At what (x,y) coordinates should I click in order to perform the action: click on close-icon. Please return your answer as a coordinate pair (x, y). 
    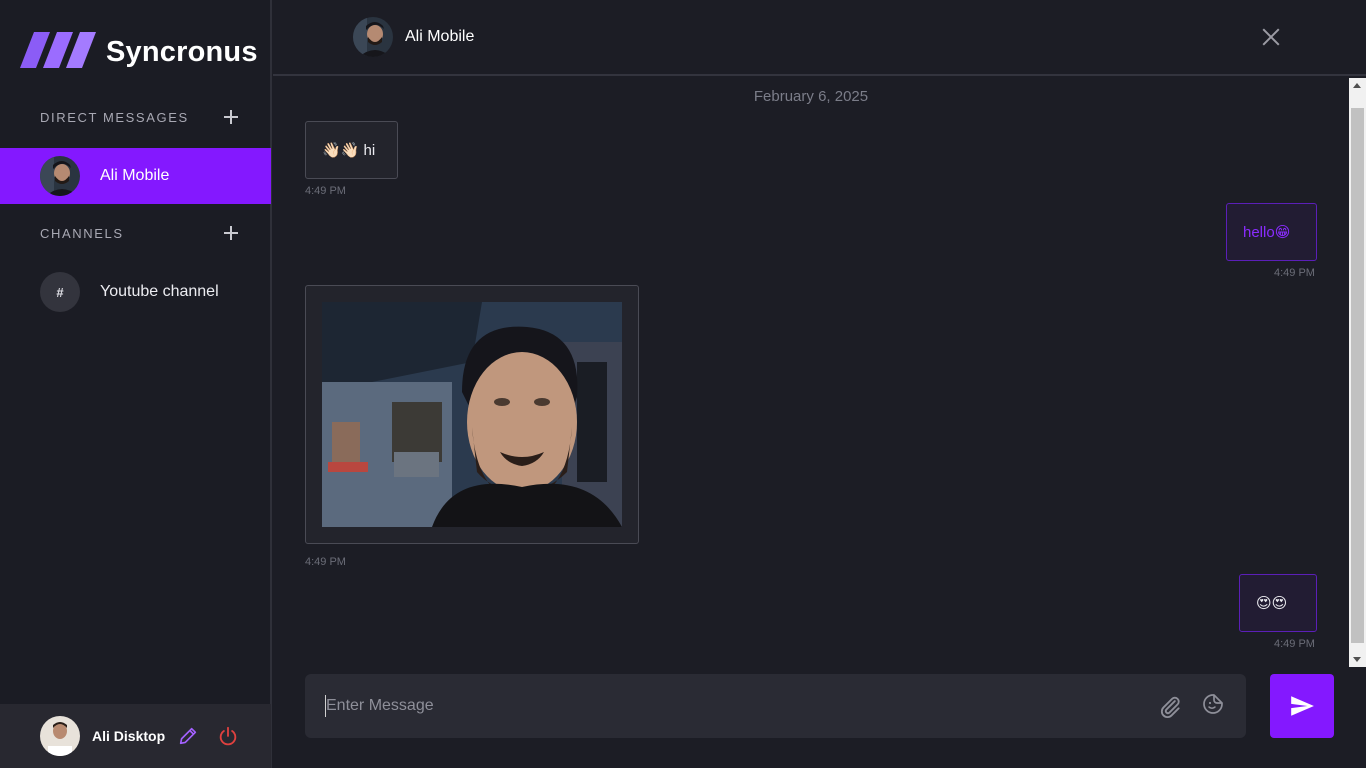
    Looking at the image, I should click on (1271, 37).